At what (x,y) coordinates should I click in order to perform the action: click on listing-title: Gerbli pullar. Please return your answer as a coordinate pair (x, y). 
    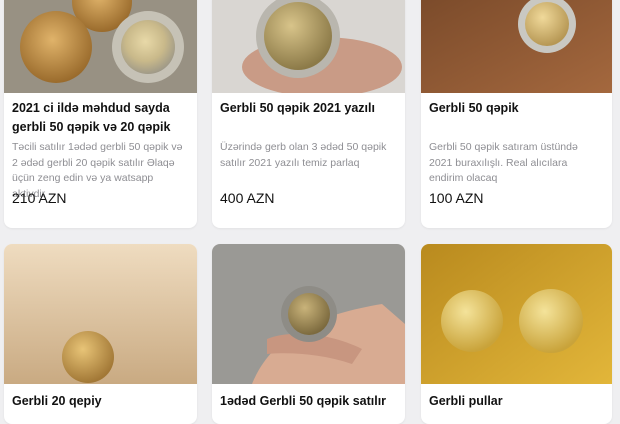
    Looking at the image, I should click on (515, 401).